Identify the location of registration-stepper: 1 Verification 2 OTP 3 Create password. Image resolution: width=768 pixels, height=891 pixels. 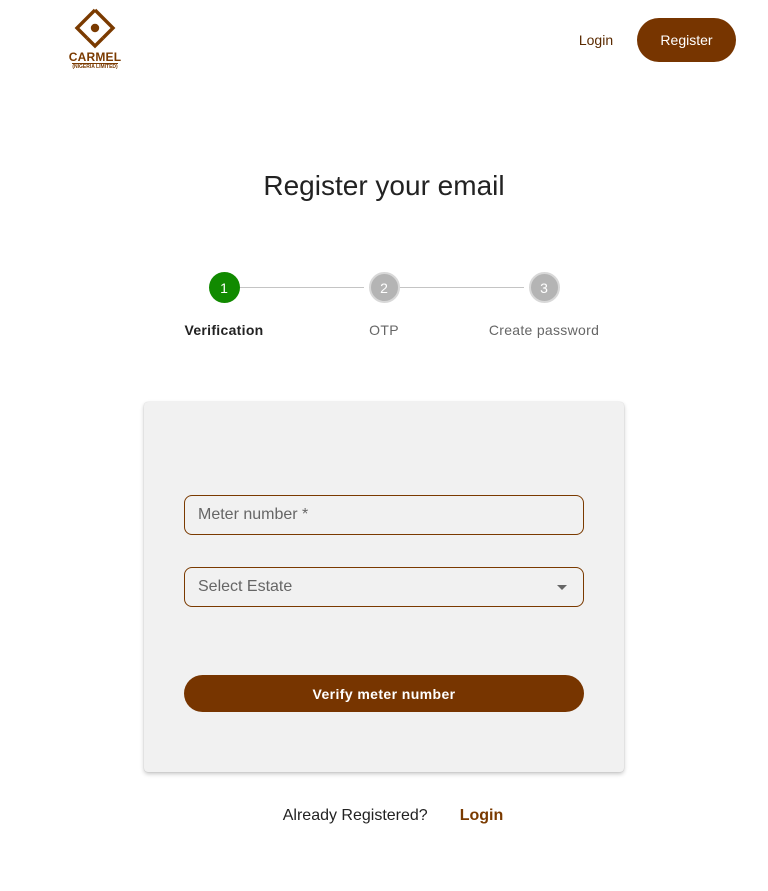
(384, 310).